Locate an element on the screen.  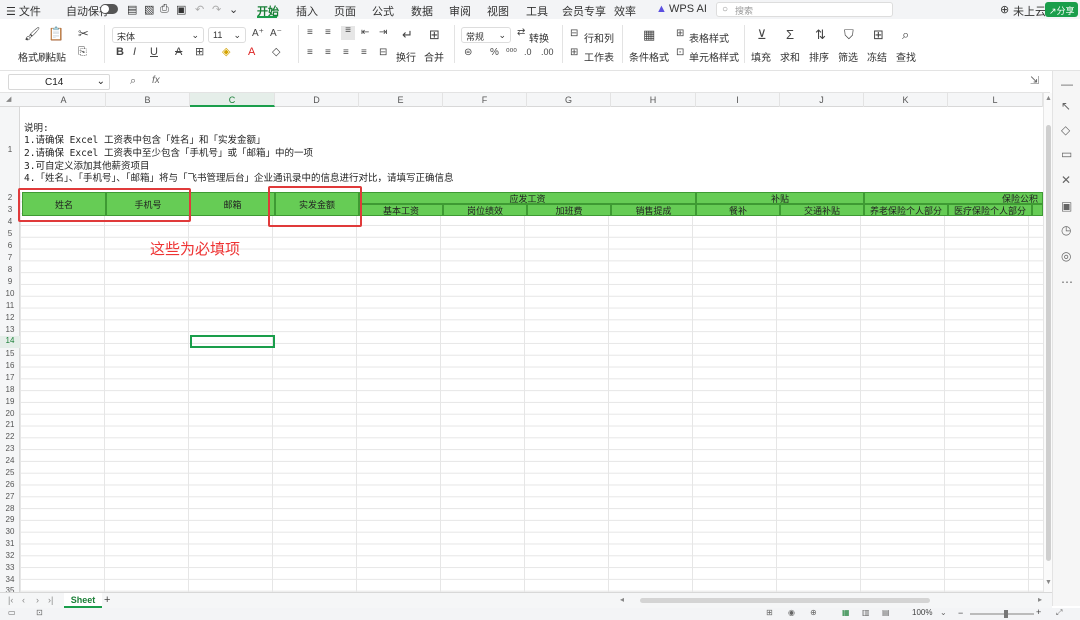
row-header-11: 11 is located at coordinates (10, 305).